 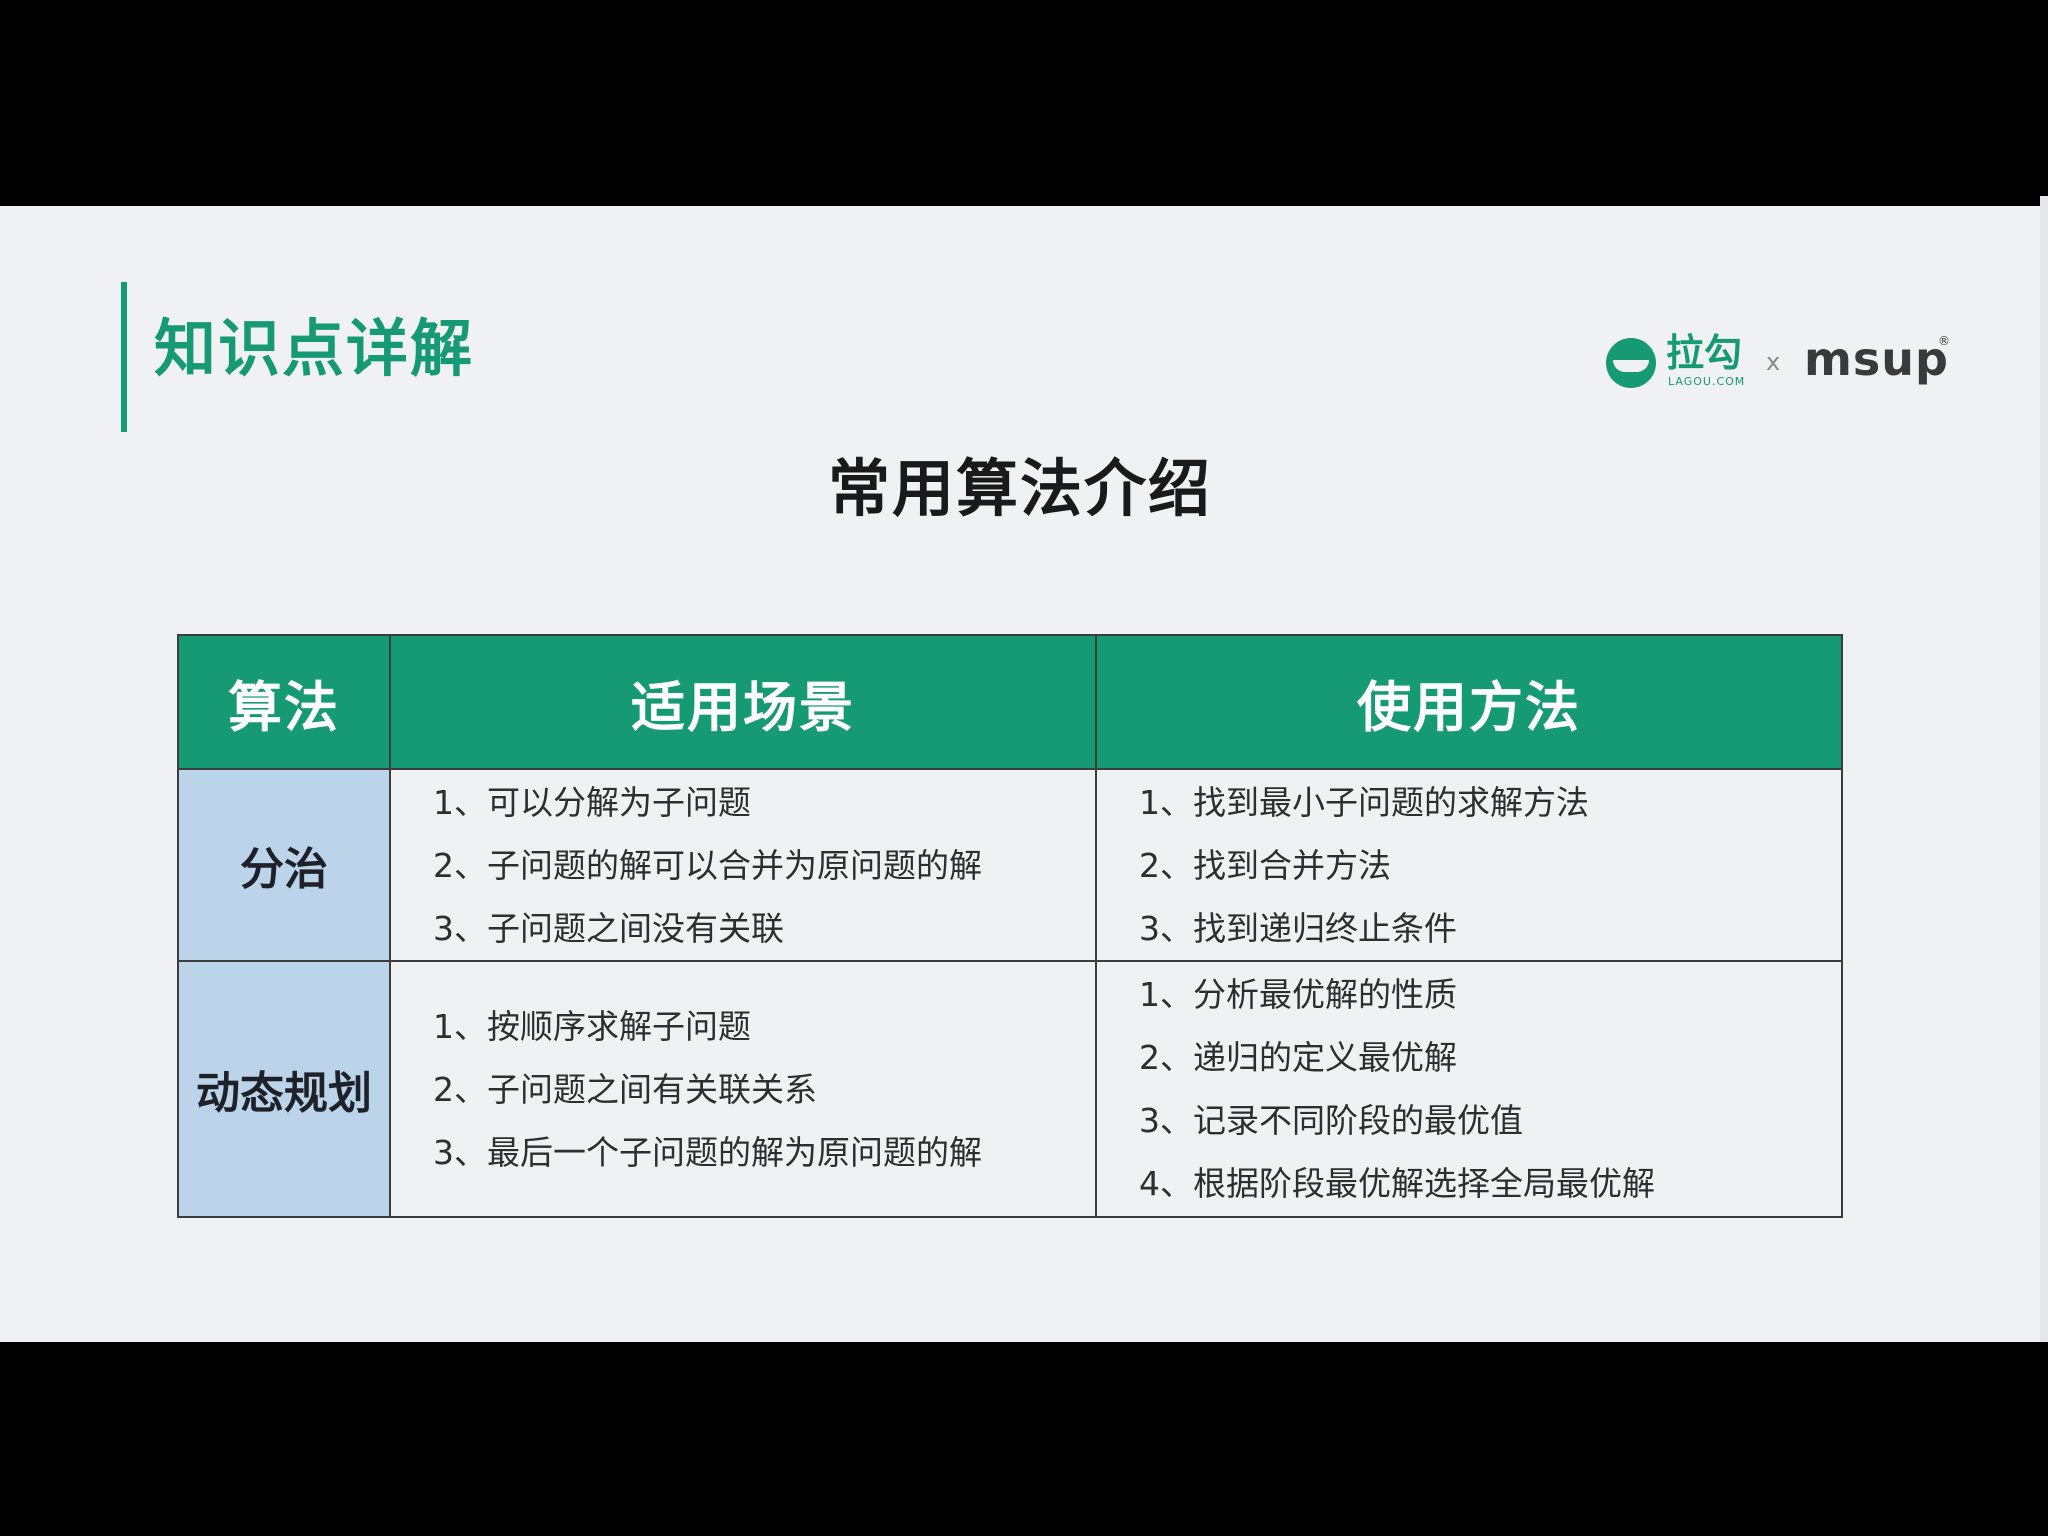 What do you see at coordinates (1298, 1057) in the screenshot?
I see `method-item: 2、递归的定义最优解` at bounding box center [1298, 1057].